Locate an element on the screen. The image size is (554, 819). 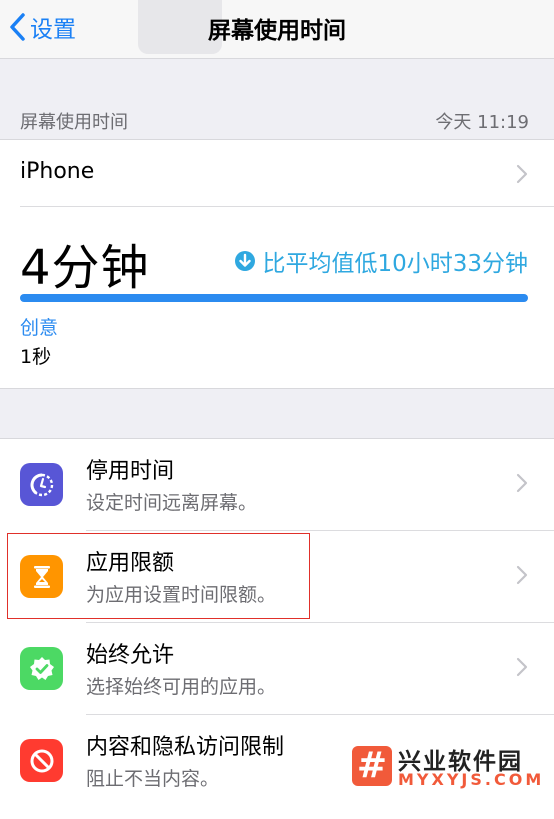
usage-bar is located at coordinates (274, 298).